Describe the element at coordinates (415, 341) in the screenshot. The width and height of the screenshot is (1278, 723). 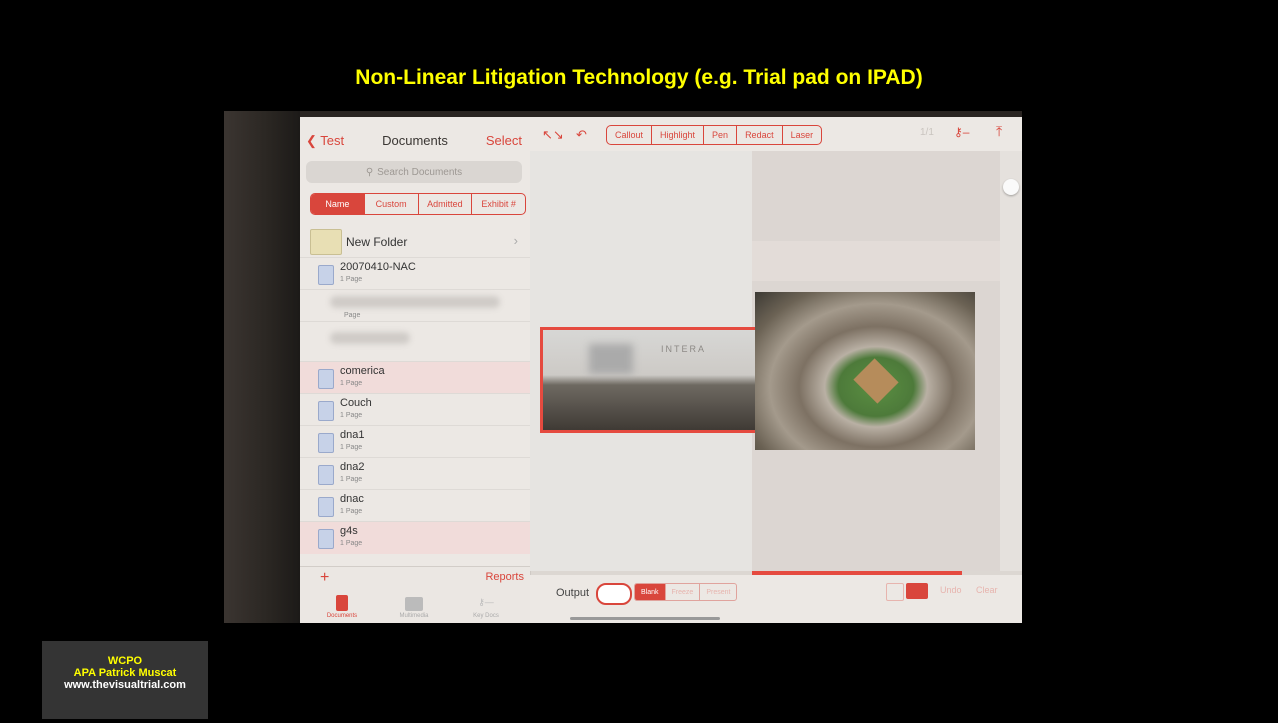
I see `document-row-blurred` at that location.